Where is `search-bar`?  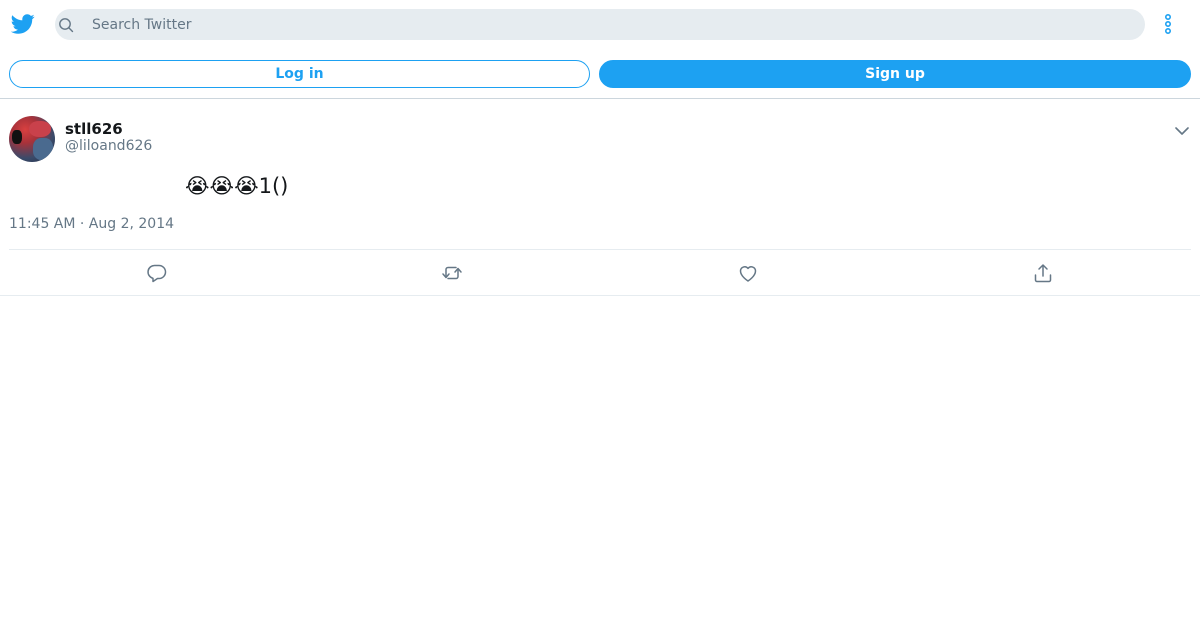
search-bar is located at coordinates (600, 24).